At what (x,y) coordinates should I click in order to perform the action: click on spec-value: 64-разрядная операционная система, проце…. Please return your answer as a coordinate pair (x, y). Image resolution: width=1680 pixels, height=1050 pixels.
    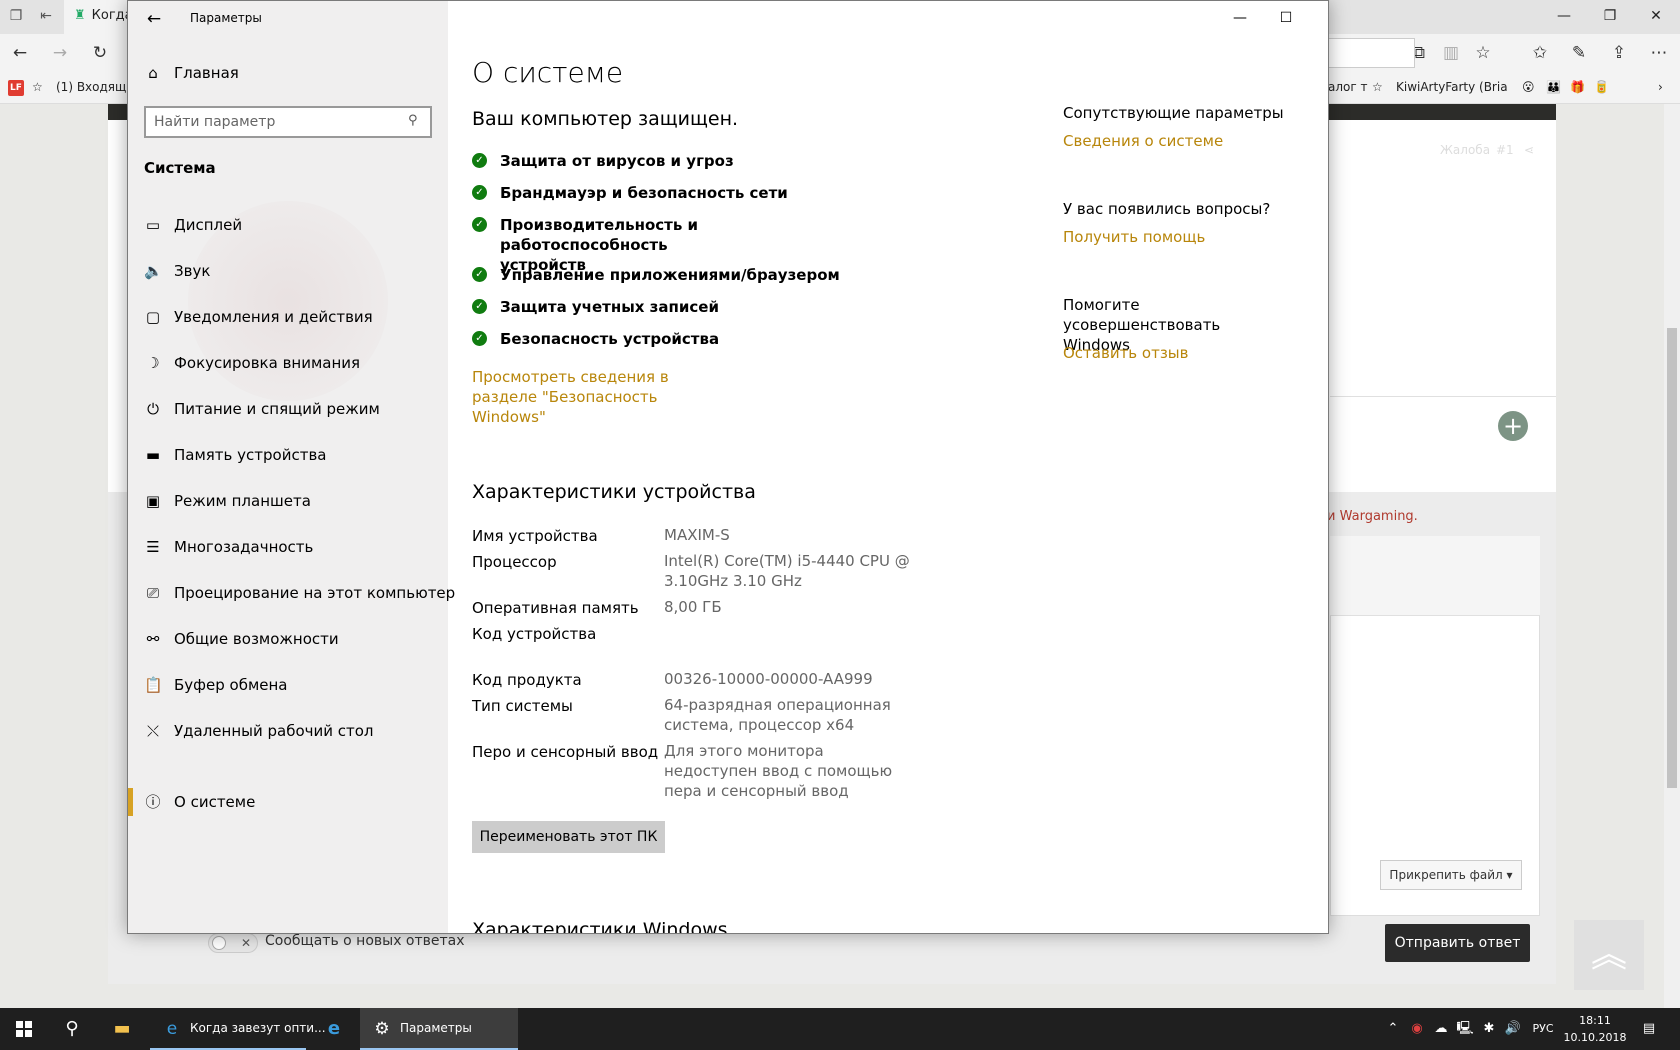
    Looking at the image, I should click on (777, 715).